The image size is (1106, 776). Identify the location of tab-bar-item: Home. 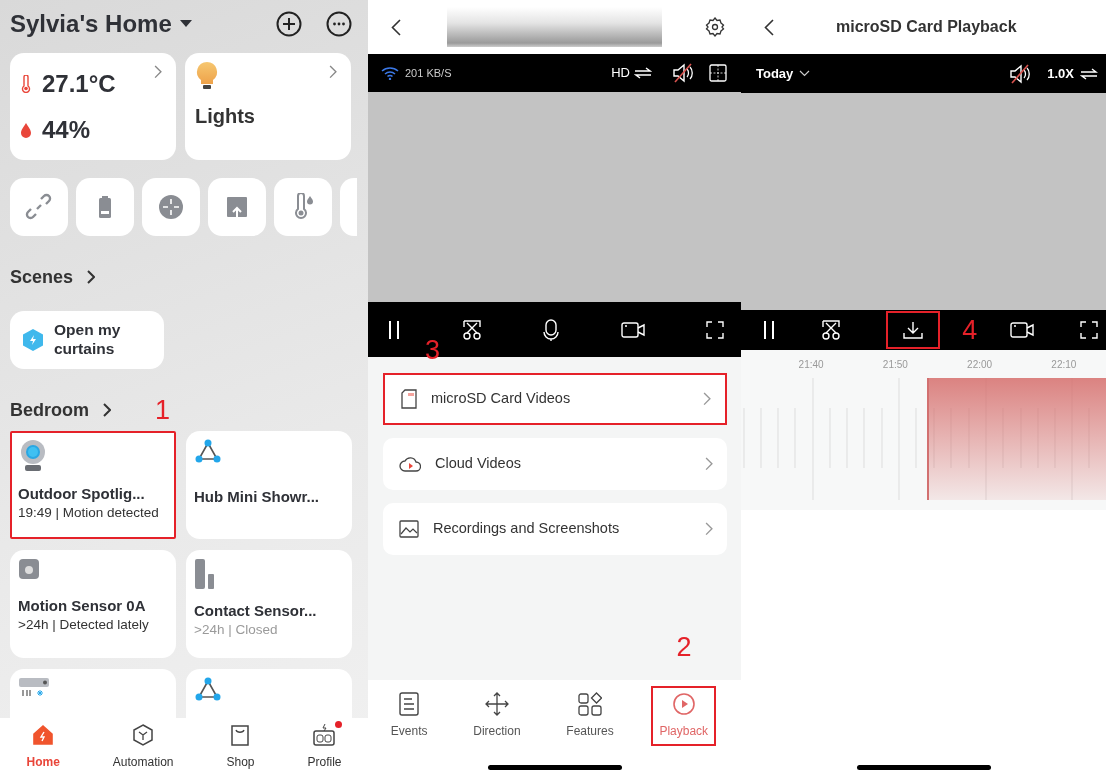
(43, 747).